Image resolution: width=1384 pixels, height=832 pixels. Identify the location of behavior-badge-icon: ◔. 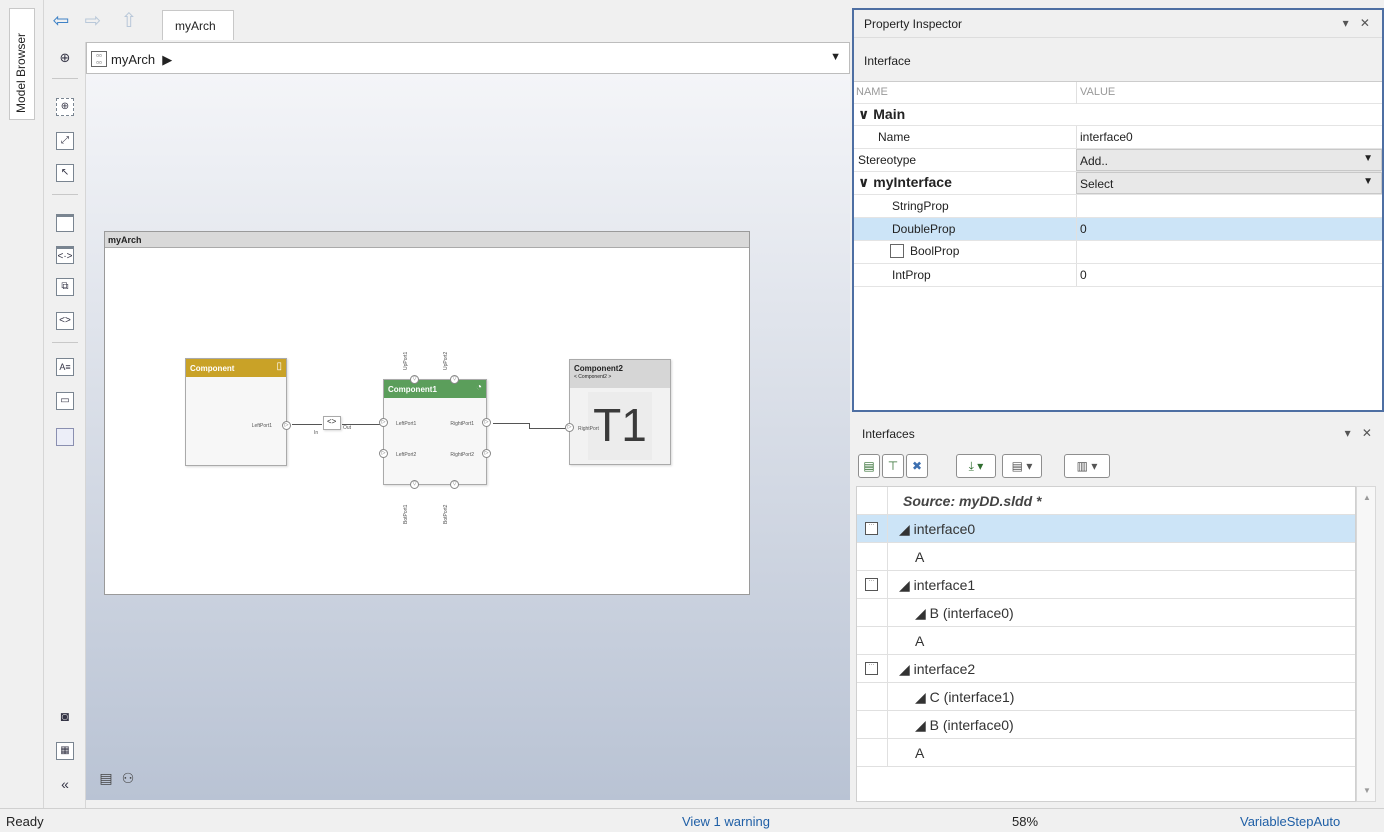
(478, 387).